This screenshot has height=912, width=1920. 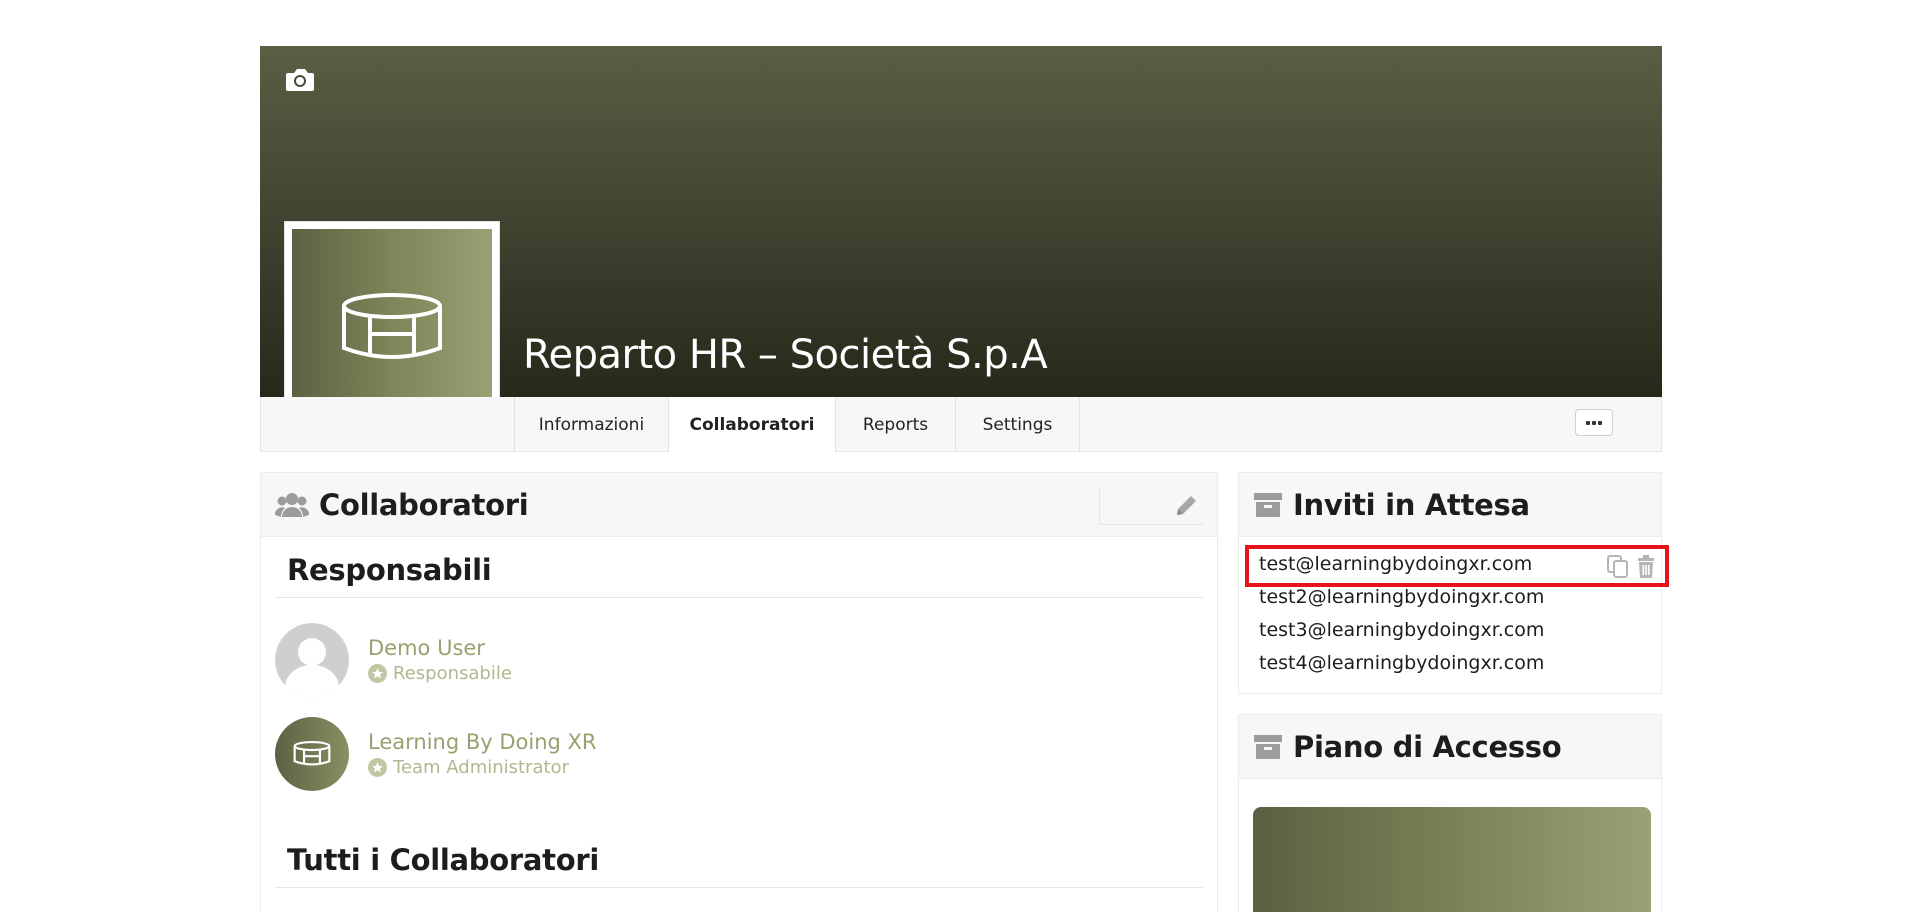 I want to click on member-role: Responsabile, so click(x=452, y=673).